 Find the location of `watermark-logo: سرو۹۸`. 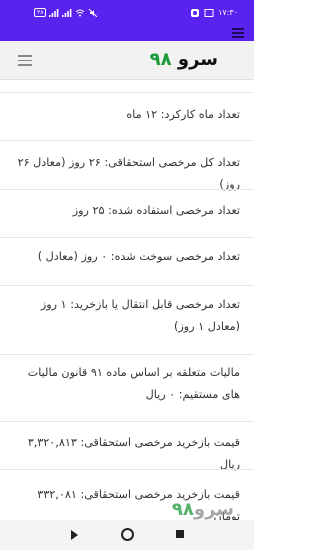

watermark-logo: سرو۹۸ is located at coordinates (203, 509).